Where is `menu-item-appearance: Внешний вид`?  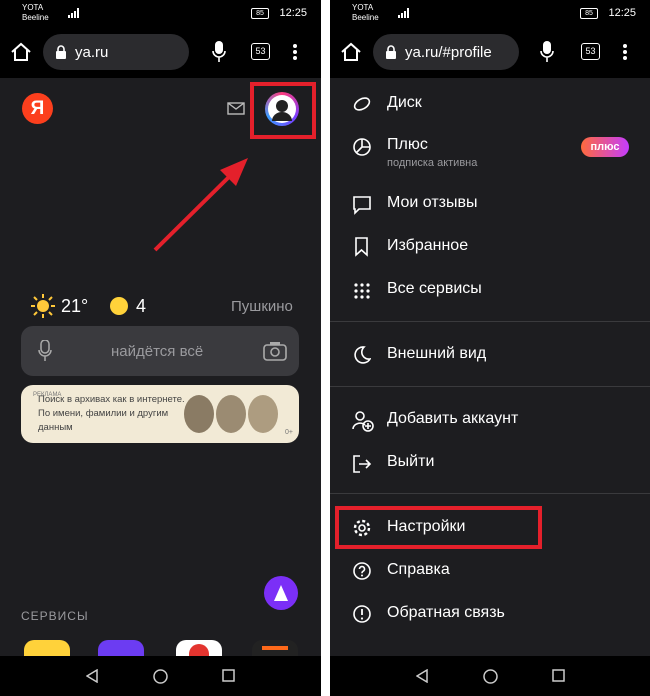 menu-item-appearance: Внешний вид is located at coordinates (490, 356).